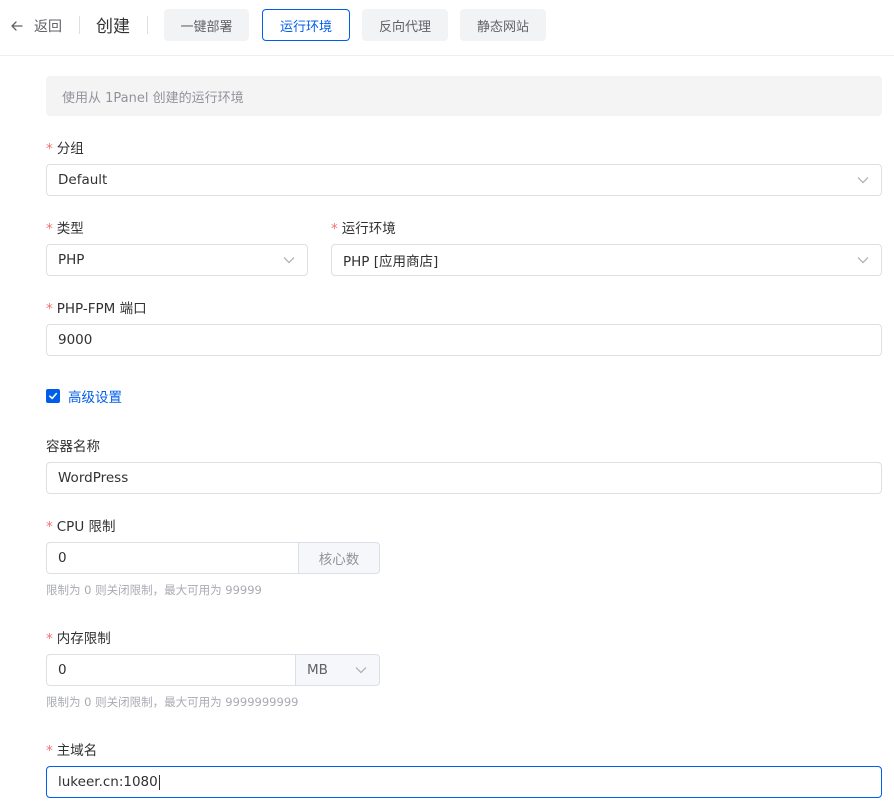 The height and width of the screenshot is (806, 894). I want to click on cpu-limit-input: 0, so click(172, 558).